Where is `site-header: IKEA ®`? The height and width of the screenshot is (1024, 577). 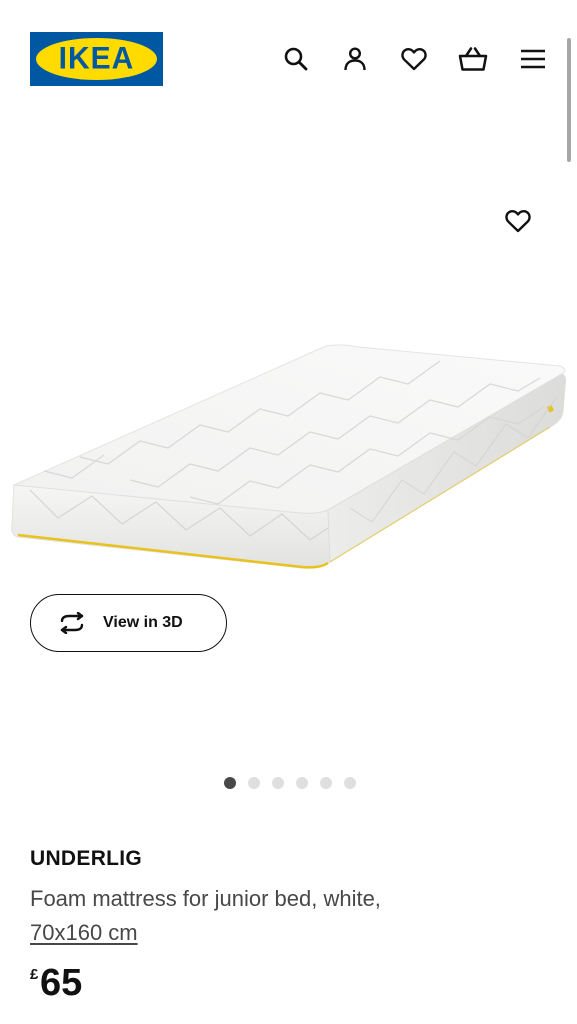
site-header: IKEA ® is located at coordinates (288, 55).